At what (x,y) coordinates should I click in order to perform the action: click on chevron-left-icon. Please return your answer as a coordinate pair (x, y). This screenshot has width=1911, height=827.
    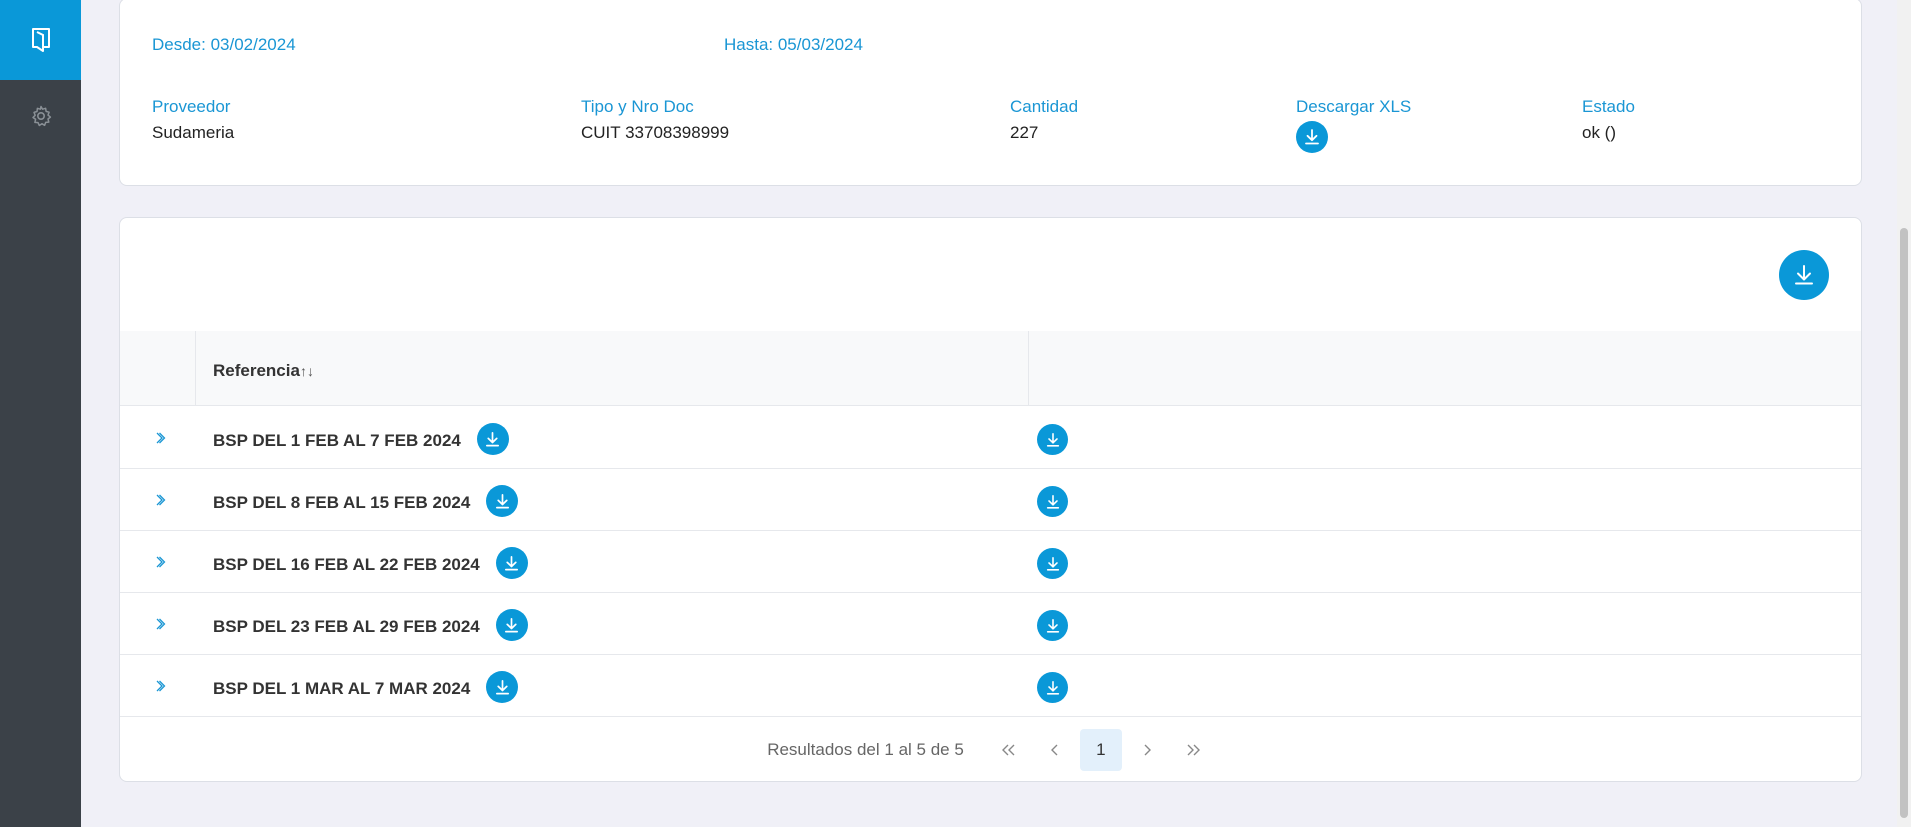
    Looking at the image, I should click on (1054, 750).